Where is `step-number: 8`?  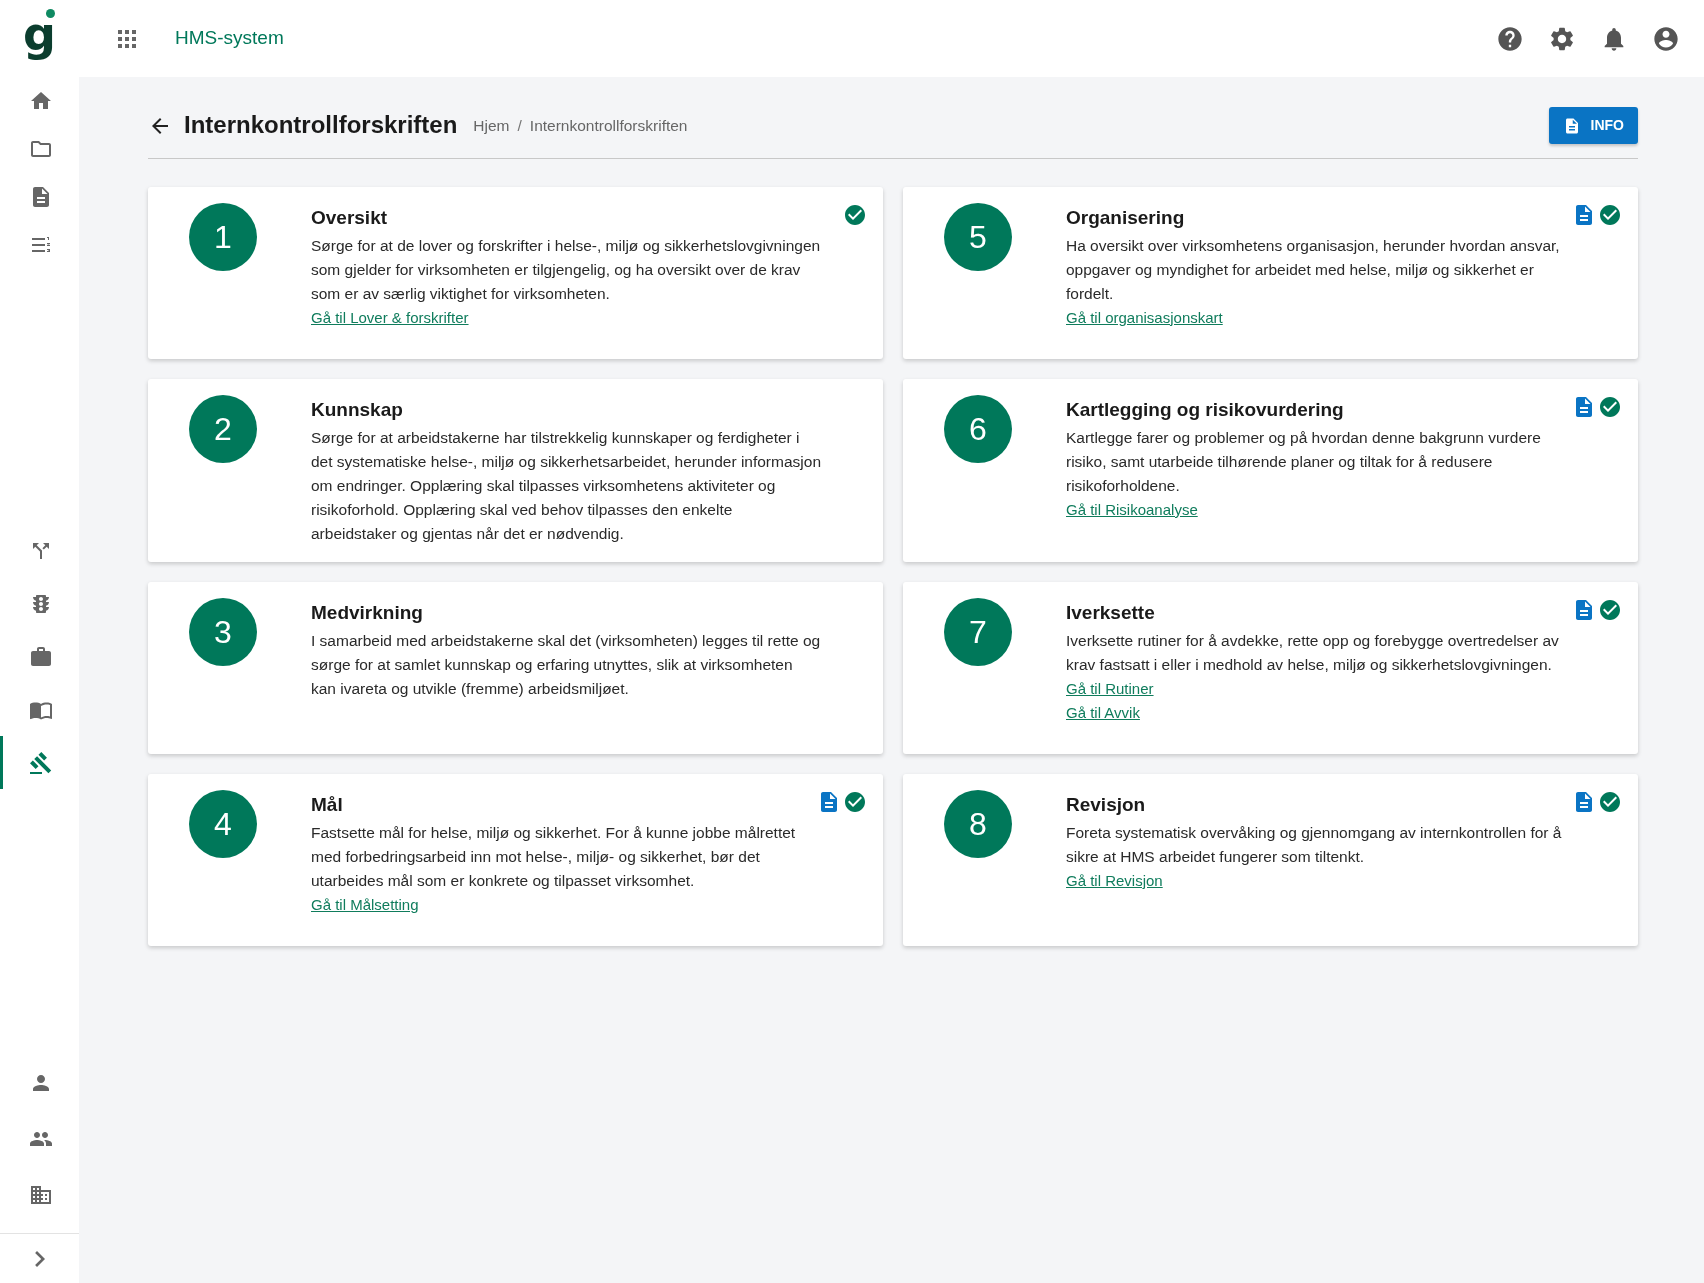 step-number: 8 is located at coordinates (978, 823).